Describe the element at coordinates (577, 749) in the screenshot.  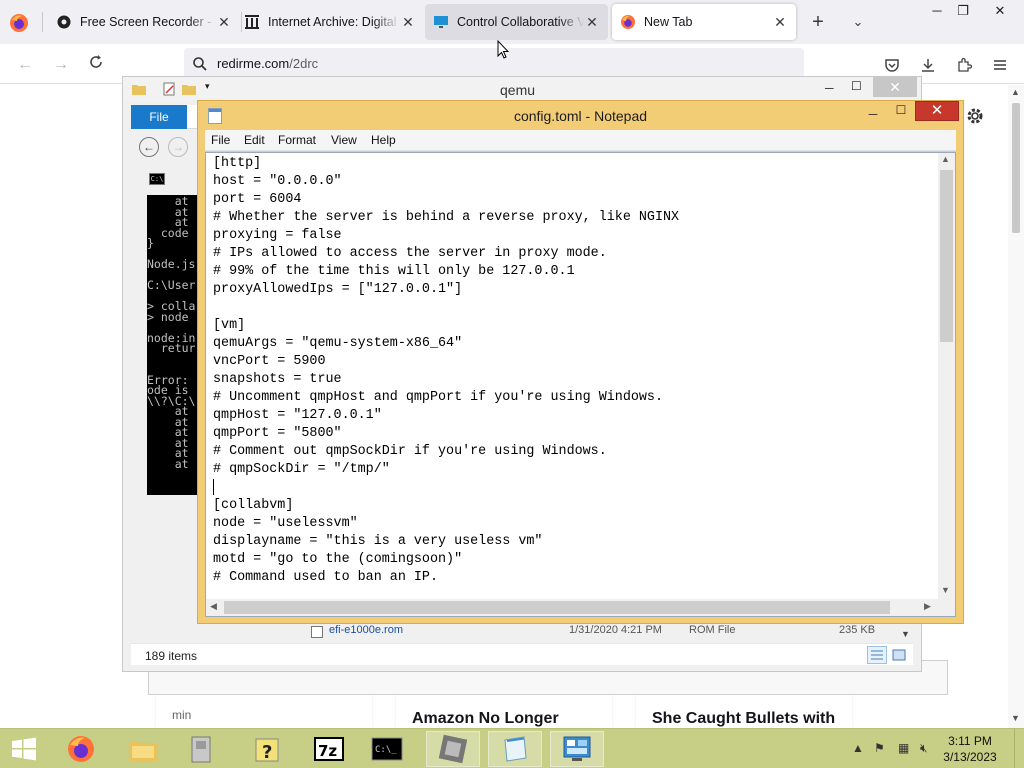
I see `taskbar-control-panel` at that location.